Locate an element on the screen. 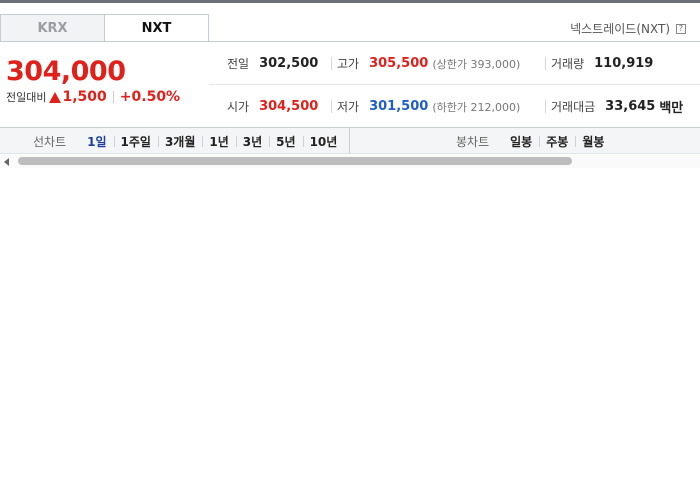 This screenshot has height=490, width=700. stat-prev-close: 전일 302,500 is located at coordinates (272, 63).